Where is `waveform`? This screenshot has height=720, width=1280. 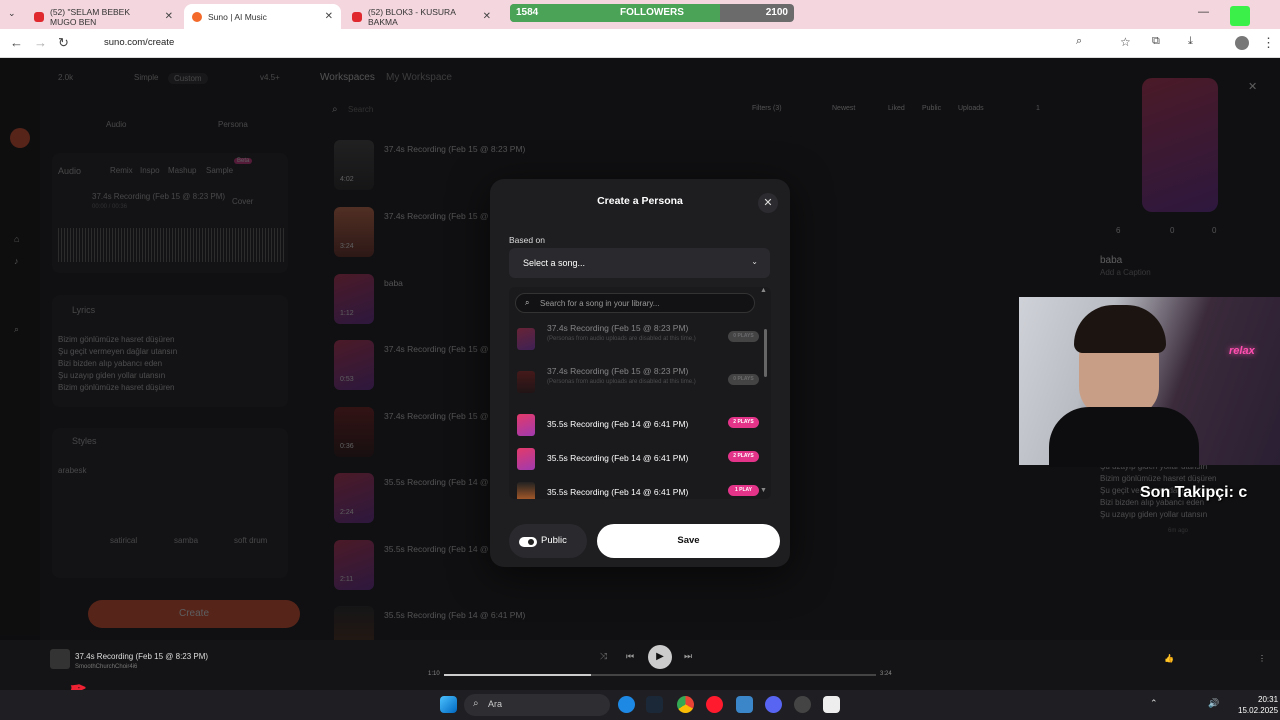
waveform is located at coordinates (171, 245).